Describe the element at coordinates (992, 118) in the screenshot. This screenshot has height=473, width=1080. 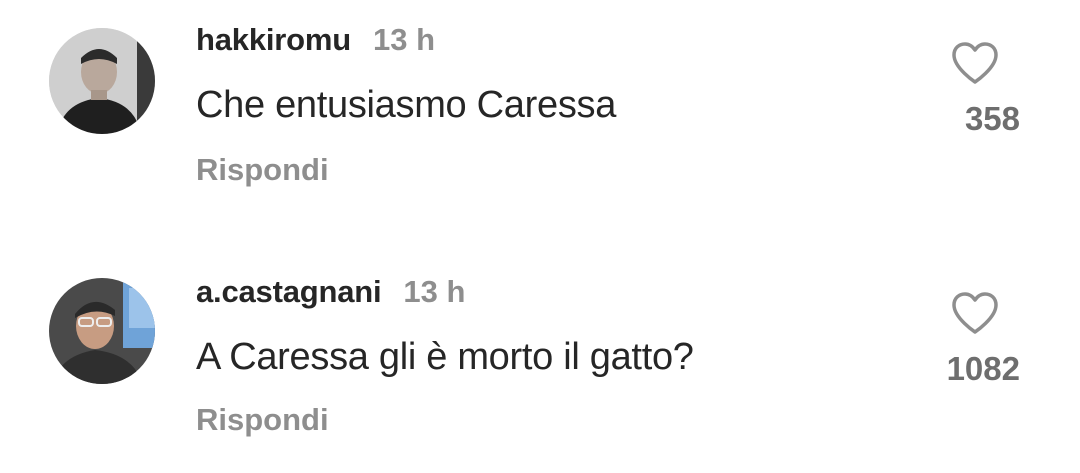
I see `like-count: 358` at that location.